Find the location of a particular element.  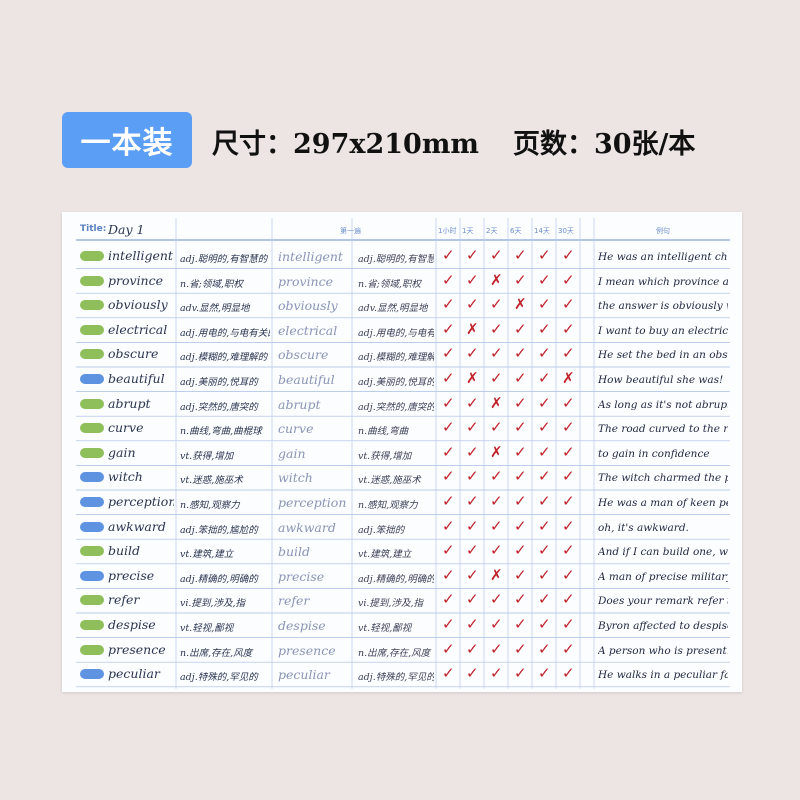

row-word-repeat: abrupt is located at coordinates (299, 404).